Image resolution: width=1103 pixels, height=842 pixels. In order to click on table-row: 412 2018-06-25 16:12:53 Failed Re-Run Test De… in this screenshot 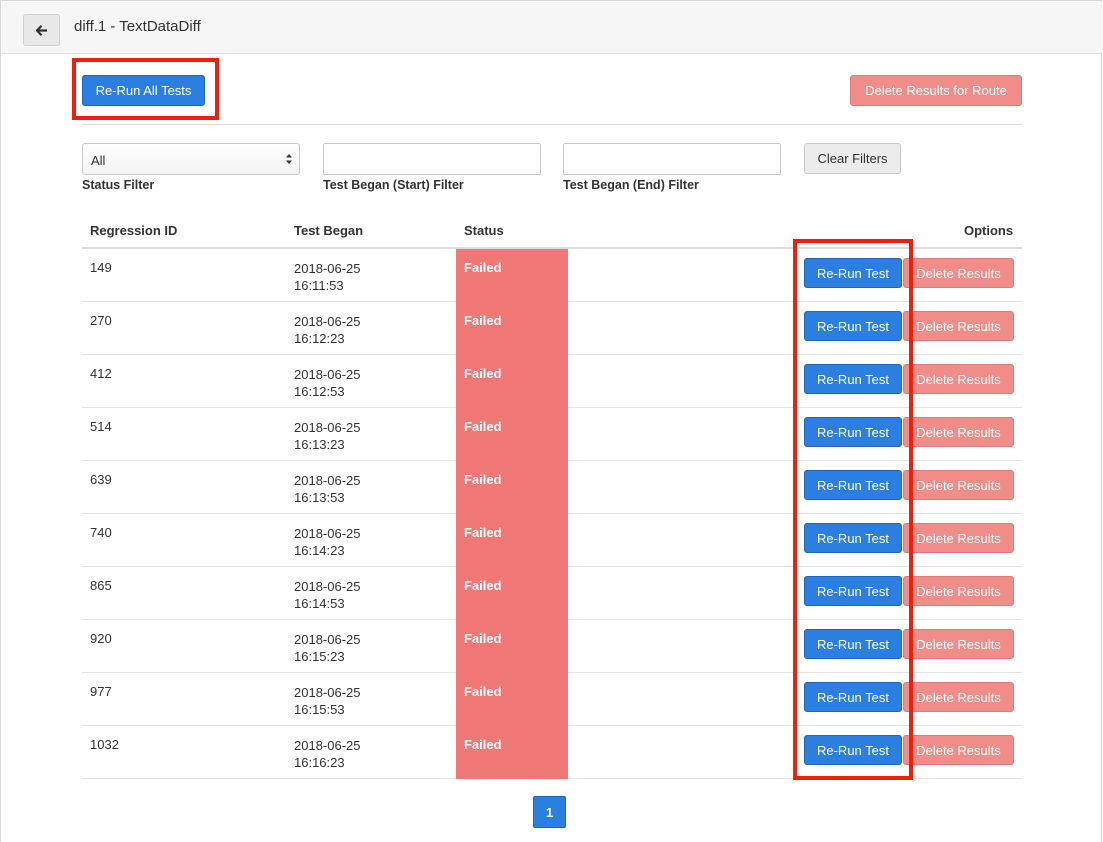, I will do `click(552, 381)`.